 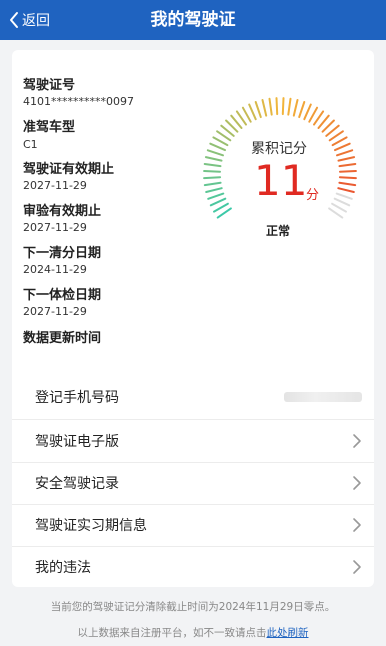 I want to click on safe-record-label: 安全驾驶记录, so click(x=77, y=484).